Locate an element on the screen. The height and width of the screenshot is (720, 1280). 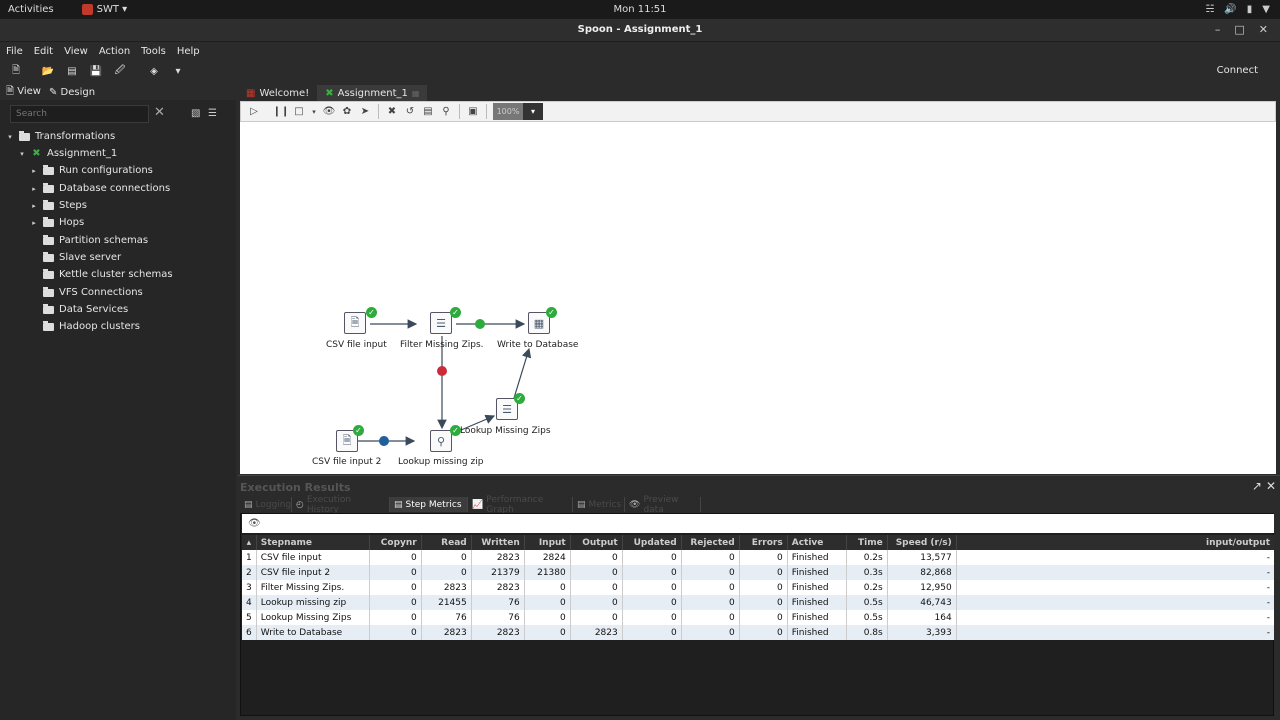
cell-read: 21455 is located at coordinates (446, 602).